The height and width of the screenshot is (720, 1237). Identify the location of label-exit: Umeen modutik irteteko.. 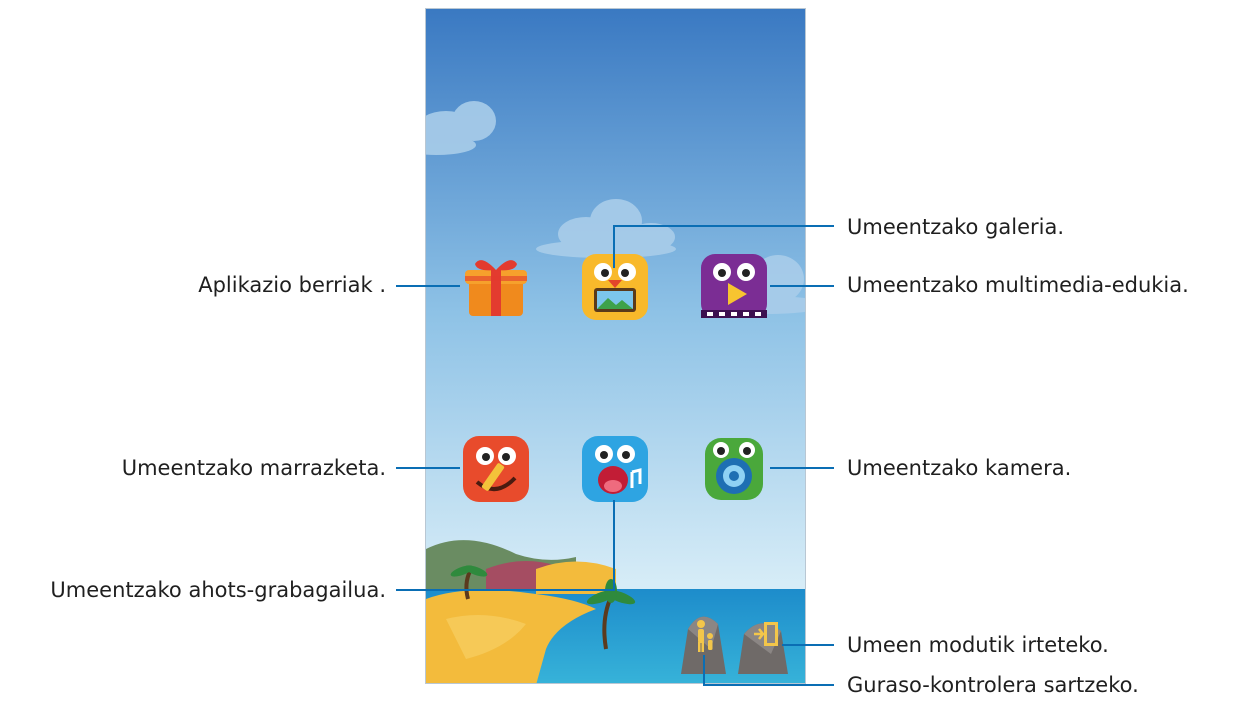
(978, 645).